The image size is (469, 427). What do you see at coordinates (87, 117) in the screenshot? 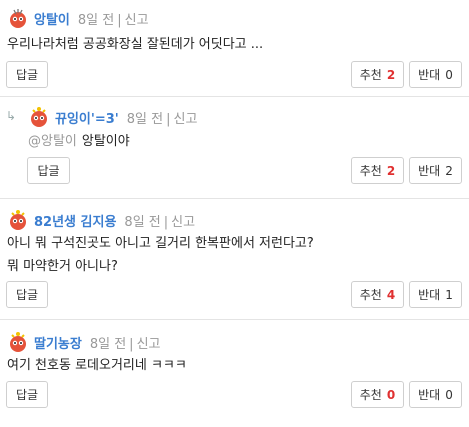
I see `comment-author: 뀨잉이'=3'` at bounding box center [87, 117].